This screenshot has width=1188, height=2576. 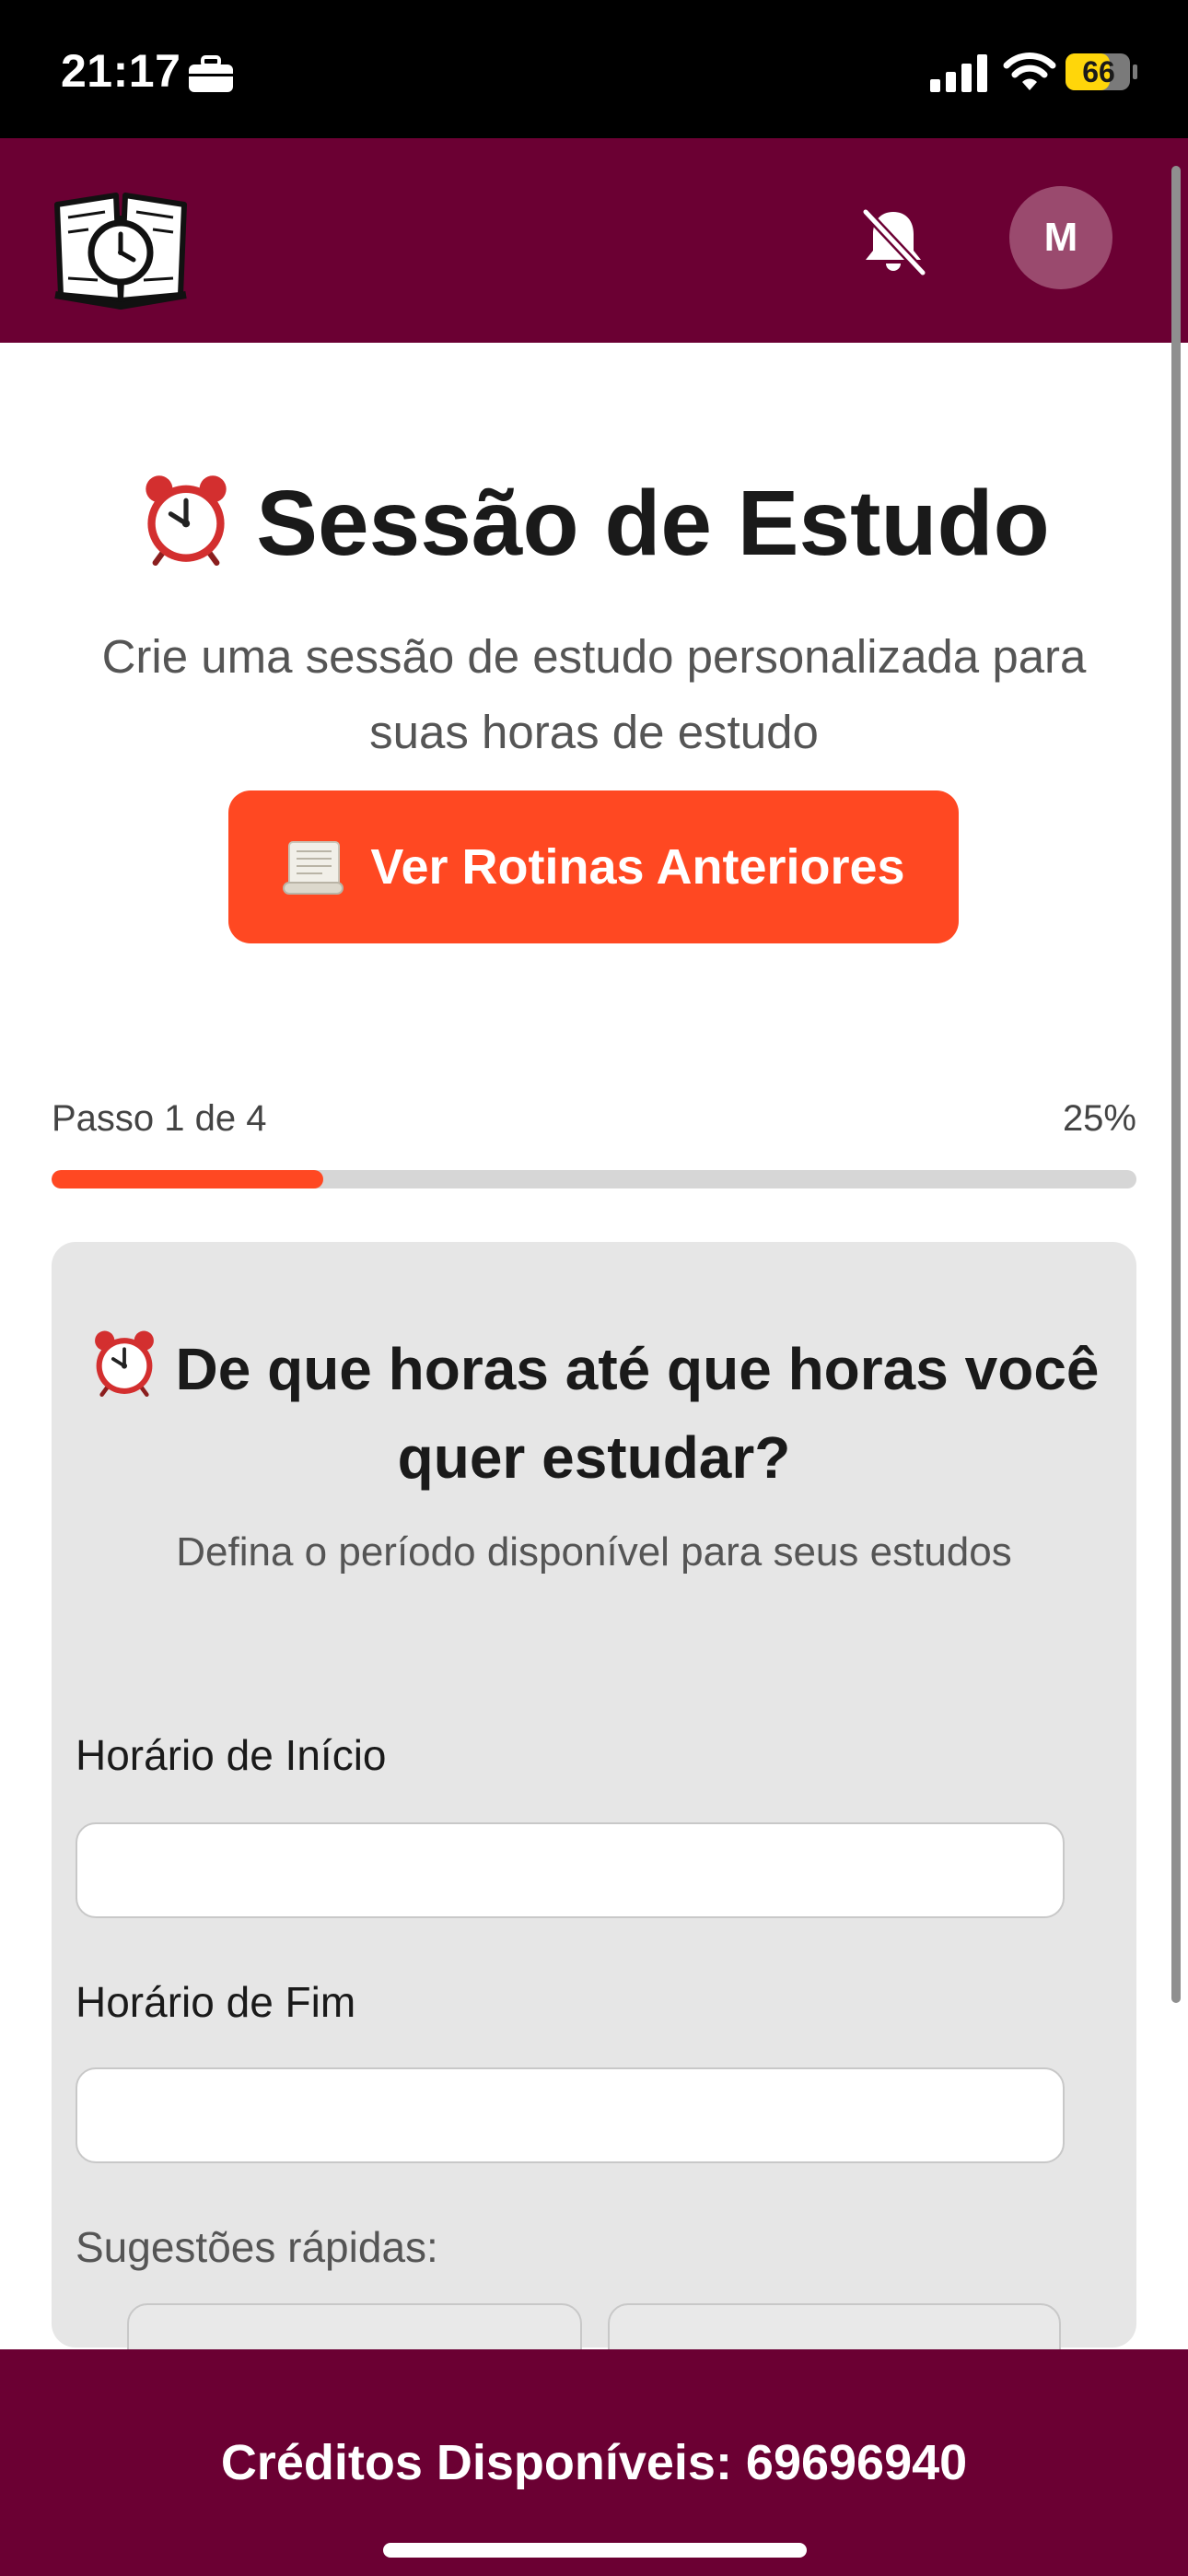 What do you see at coordinates (1098, 71) in the screenshot?
I see `battery-level: 66` at bounding box center [1098, 71].